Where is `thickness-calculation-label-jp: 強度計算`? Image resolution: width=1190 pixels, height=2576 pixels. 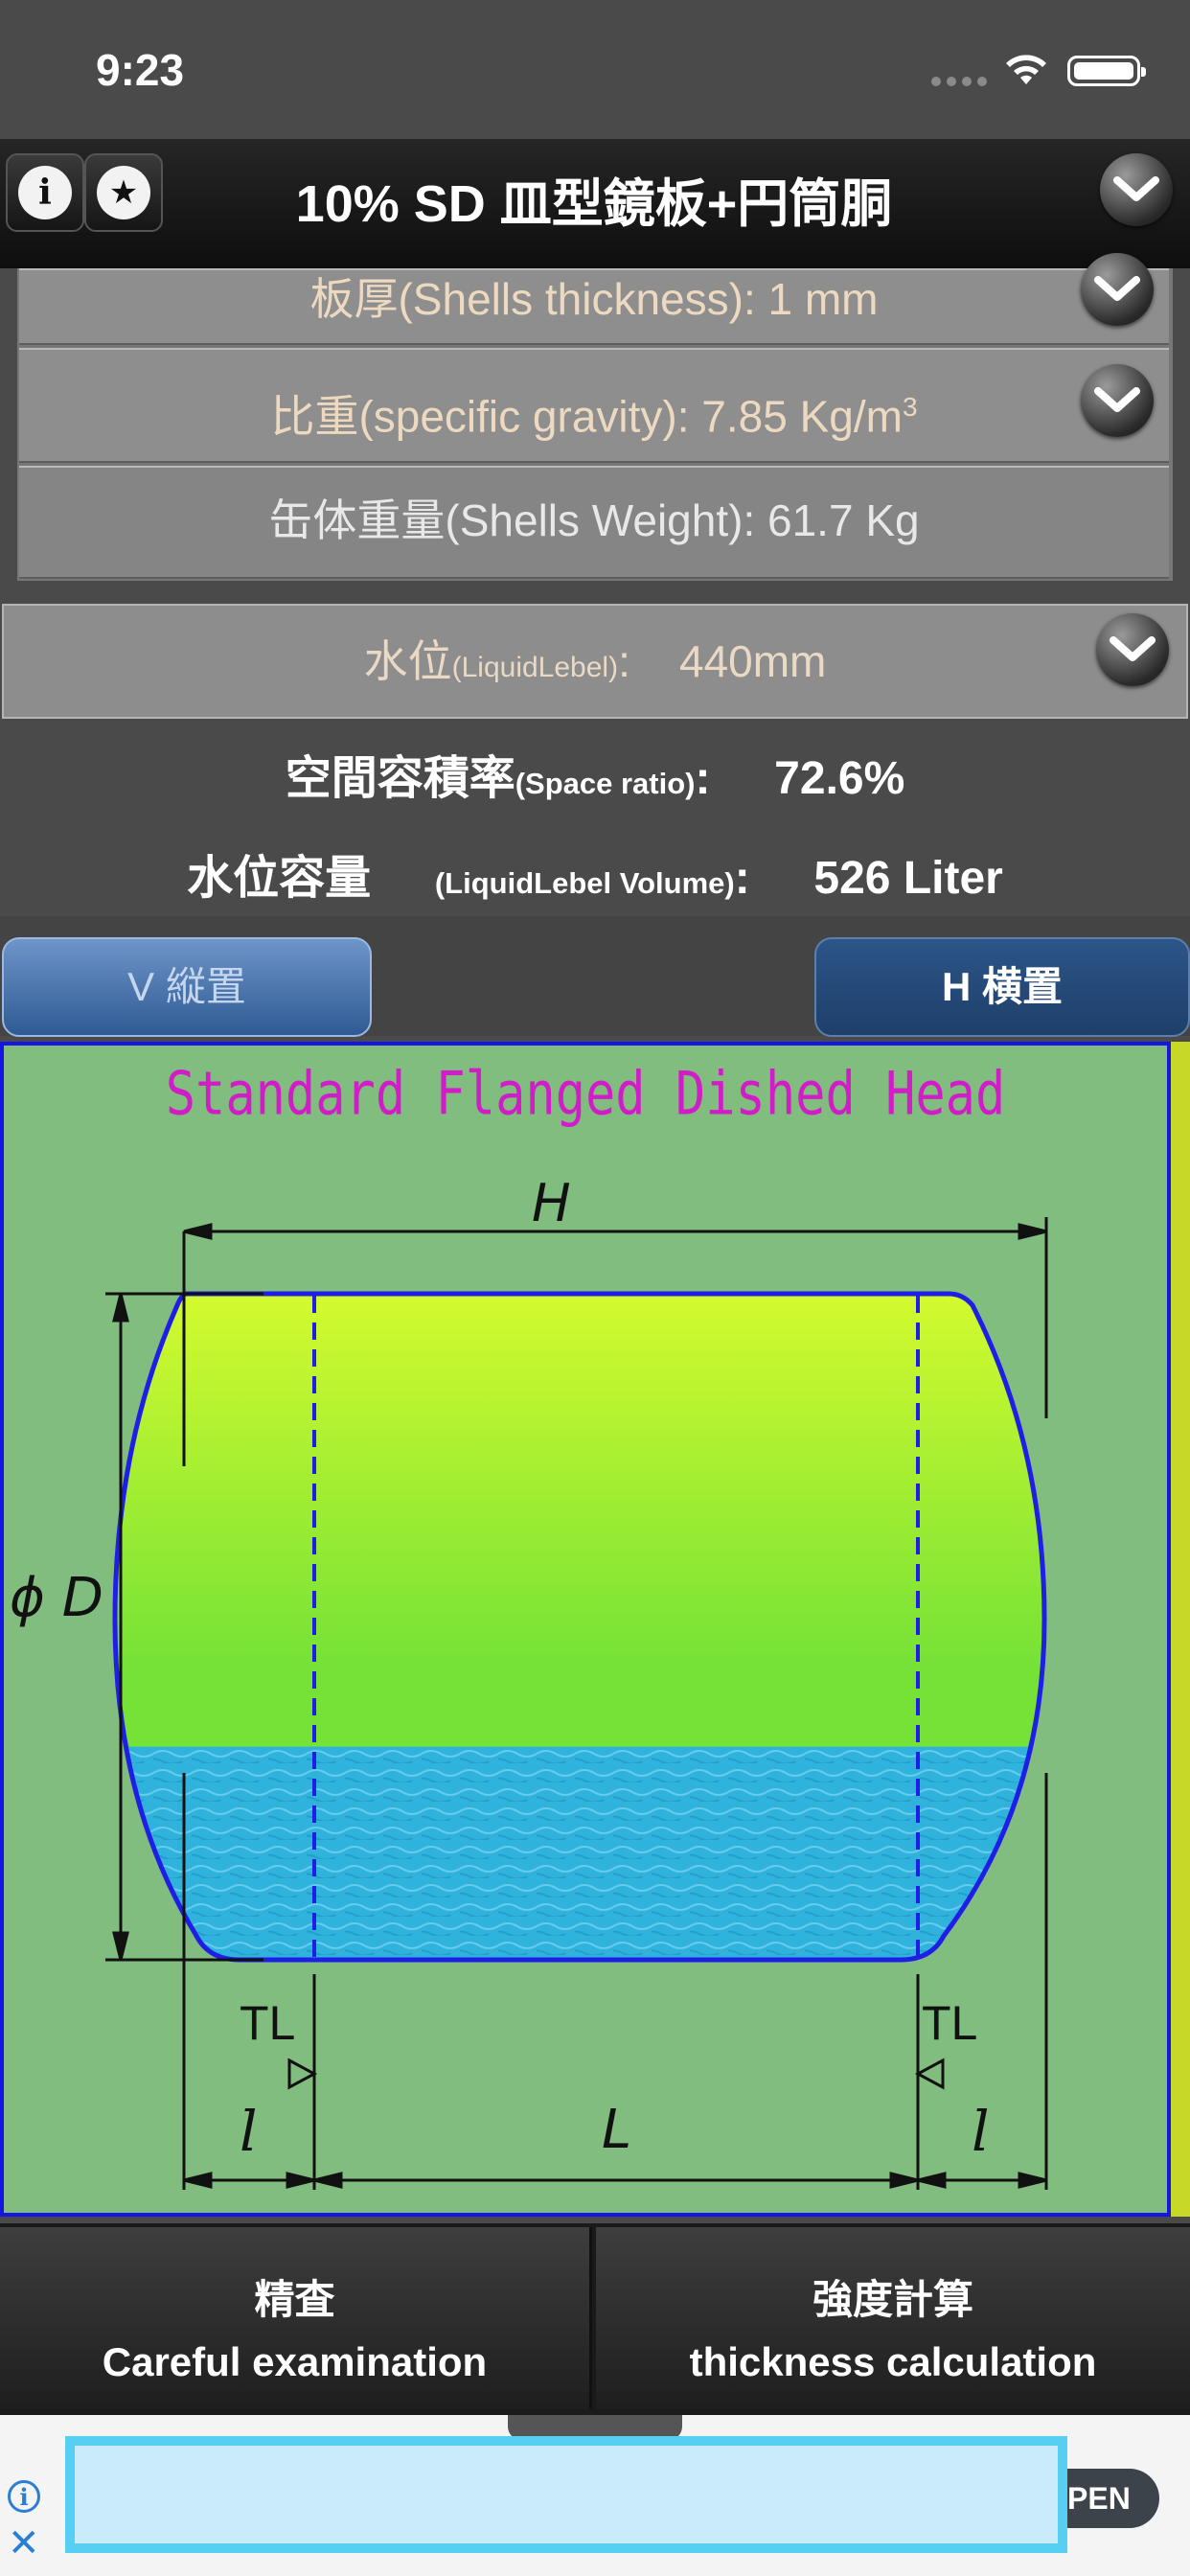
thickness-calculation-label-jp: 強度計算 is located at coordinates (893, 2299).